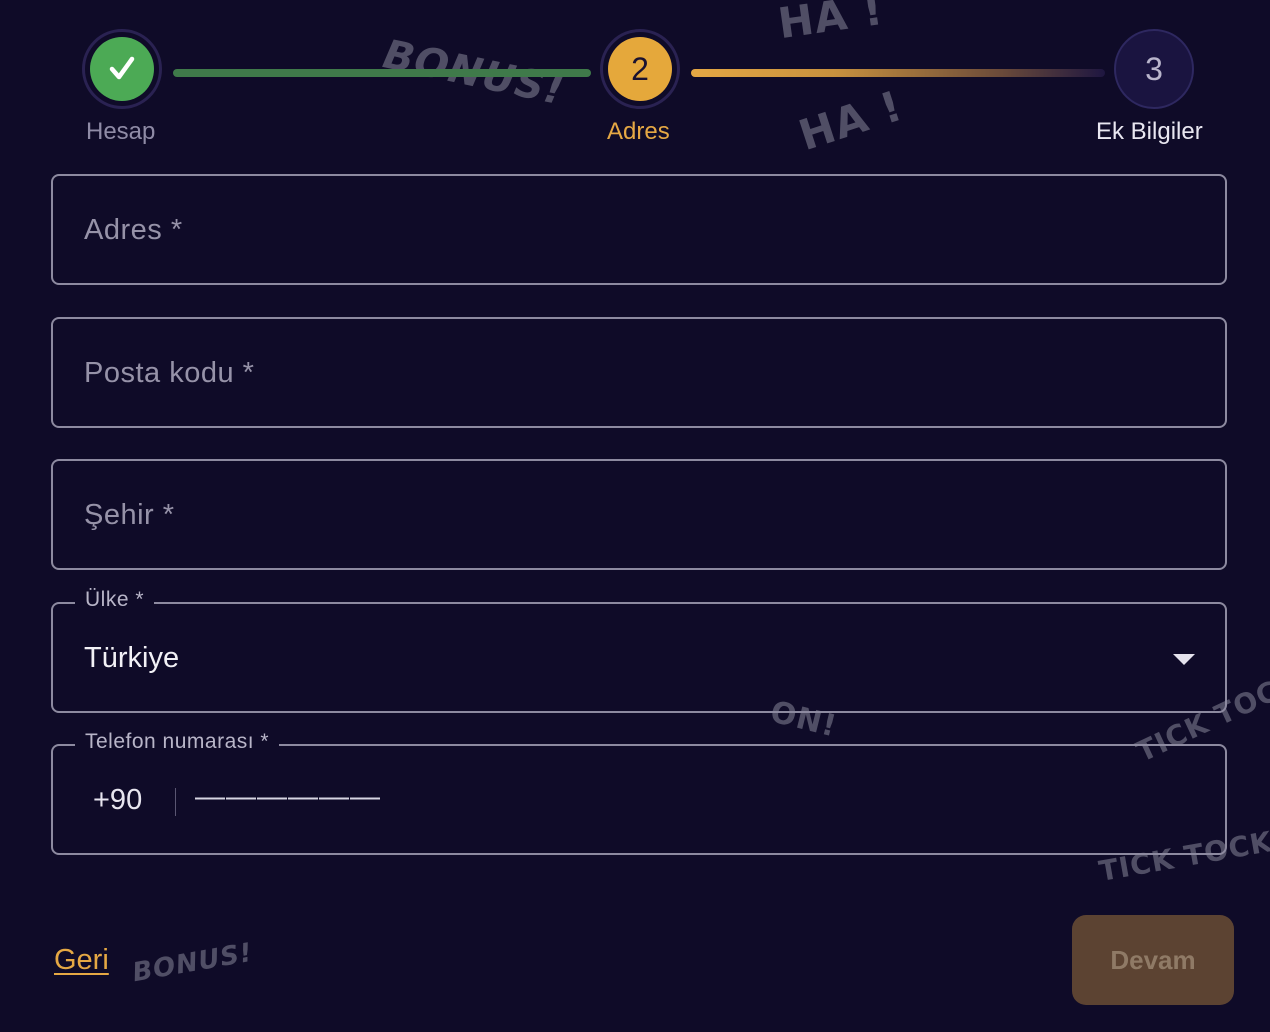 The width and height of the screenshot is (1270, 1032). I want to click on phone-country-code: +90, so click(117, 800).